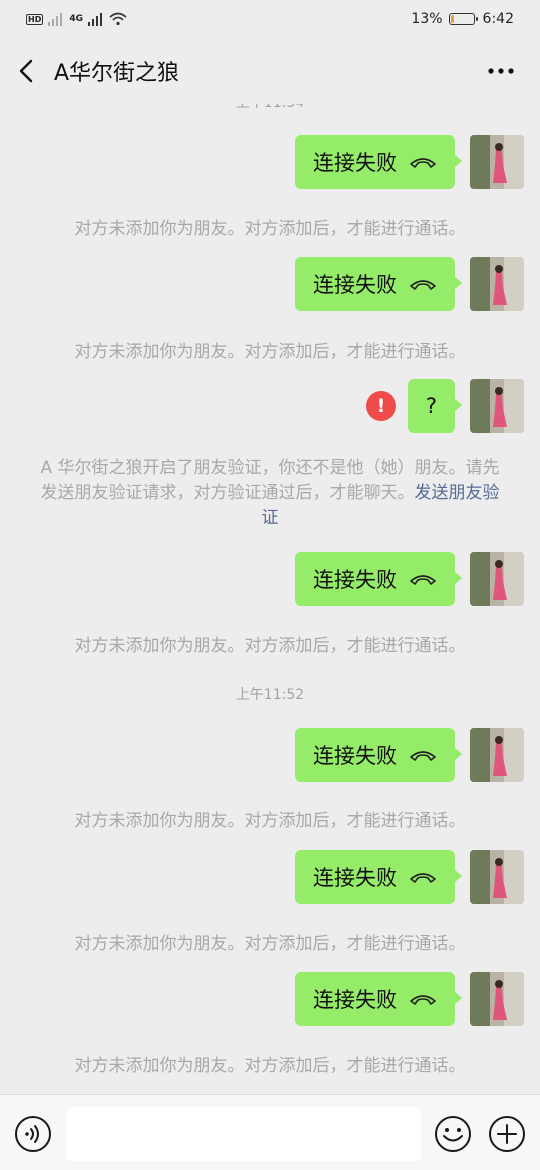 The width and height of the screenshot is (540, 1170). I want to click on timestamp: 上午11:34, so click(270, 108).